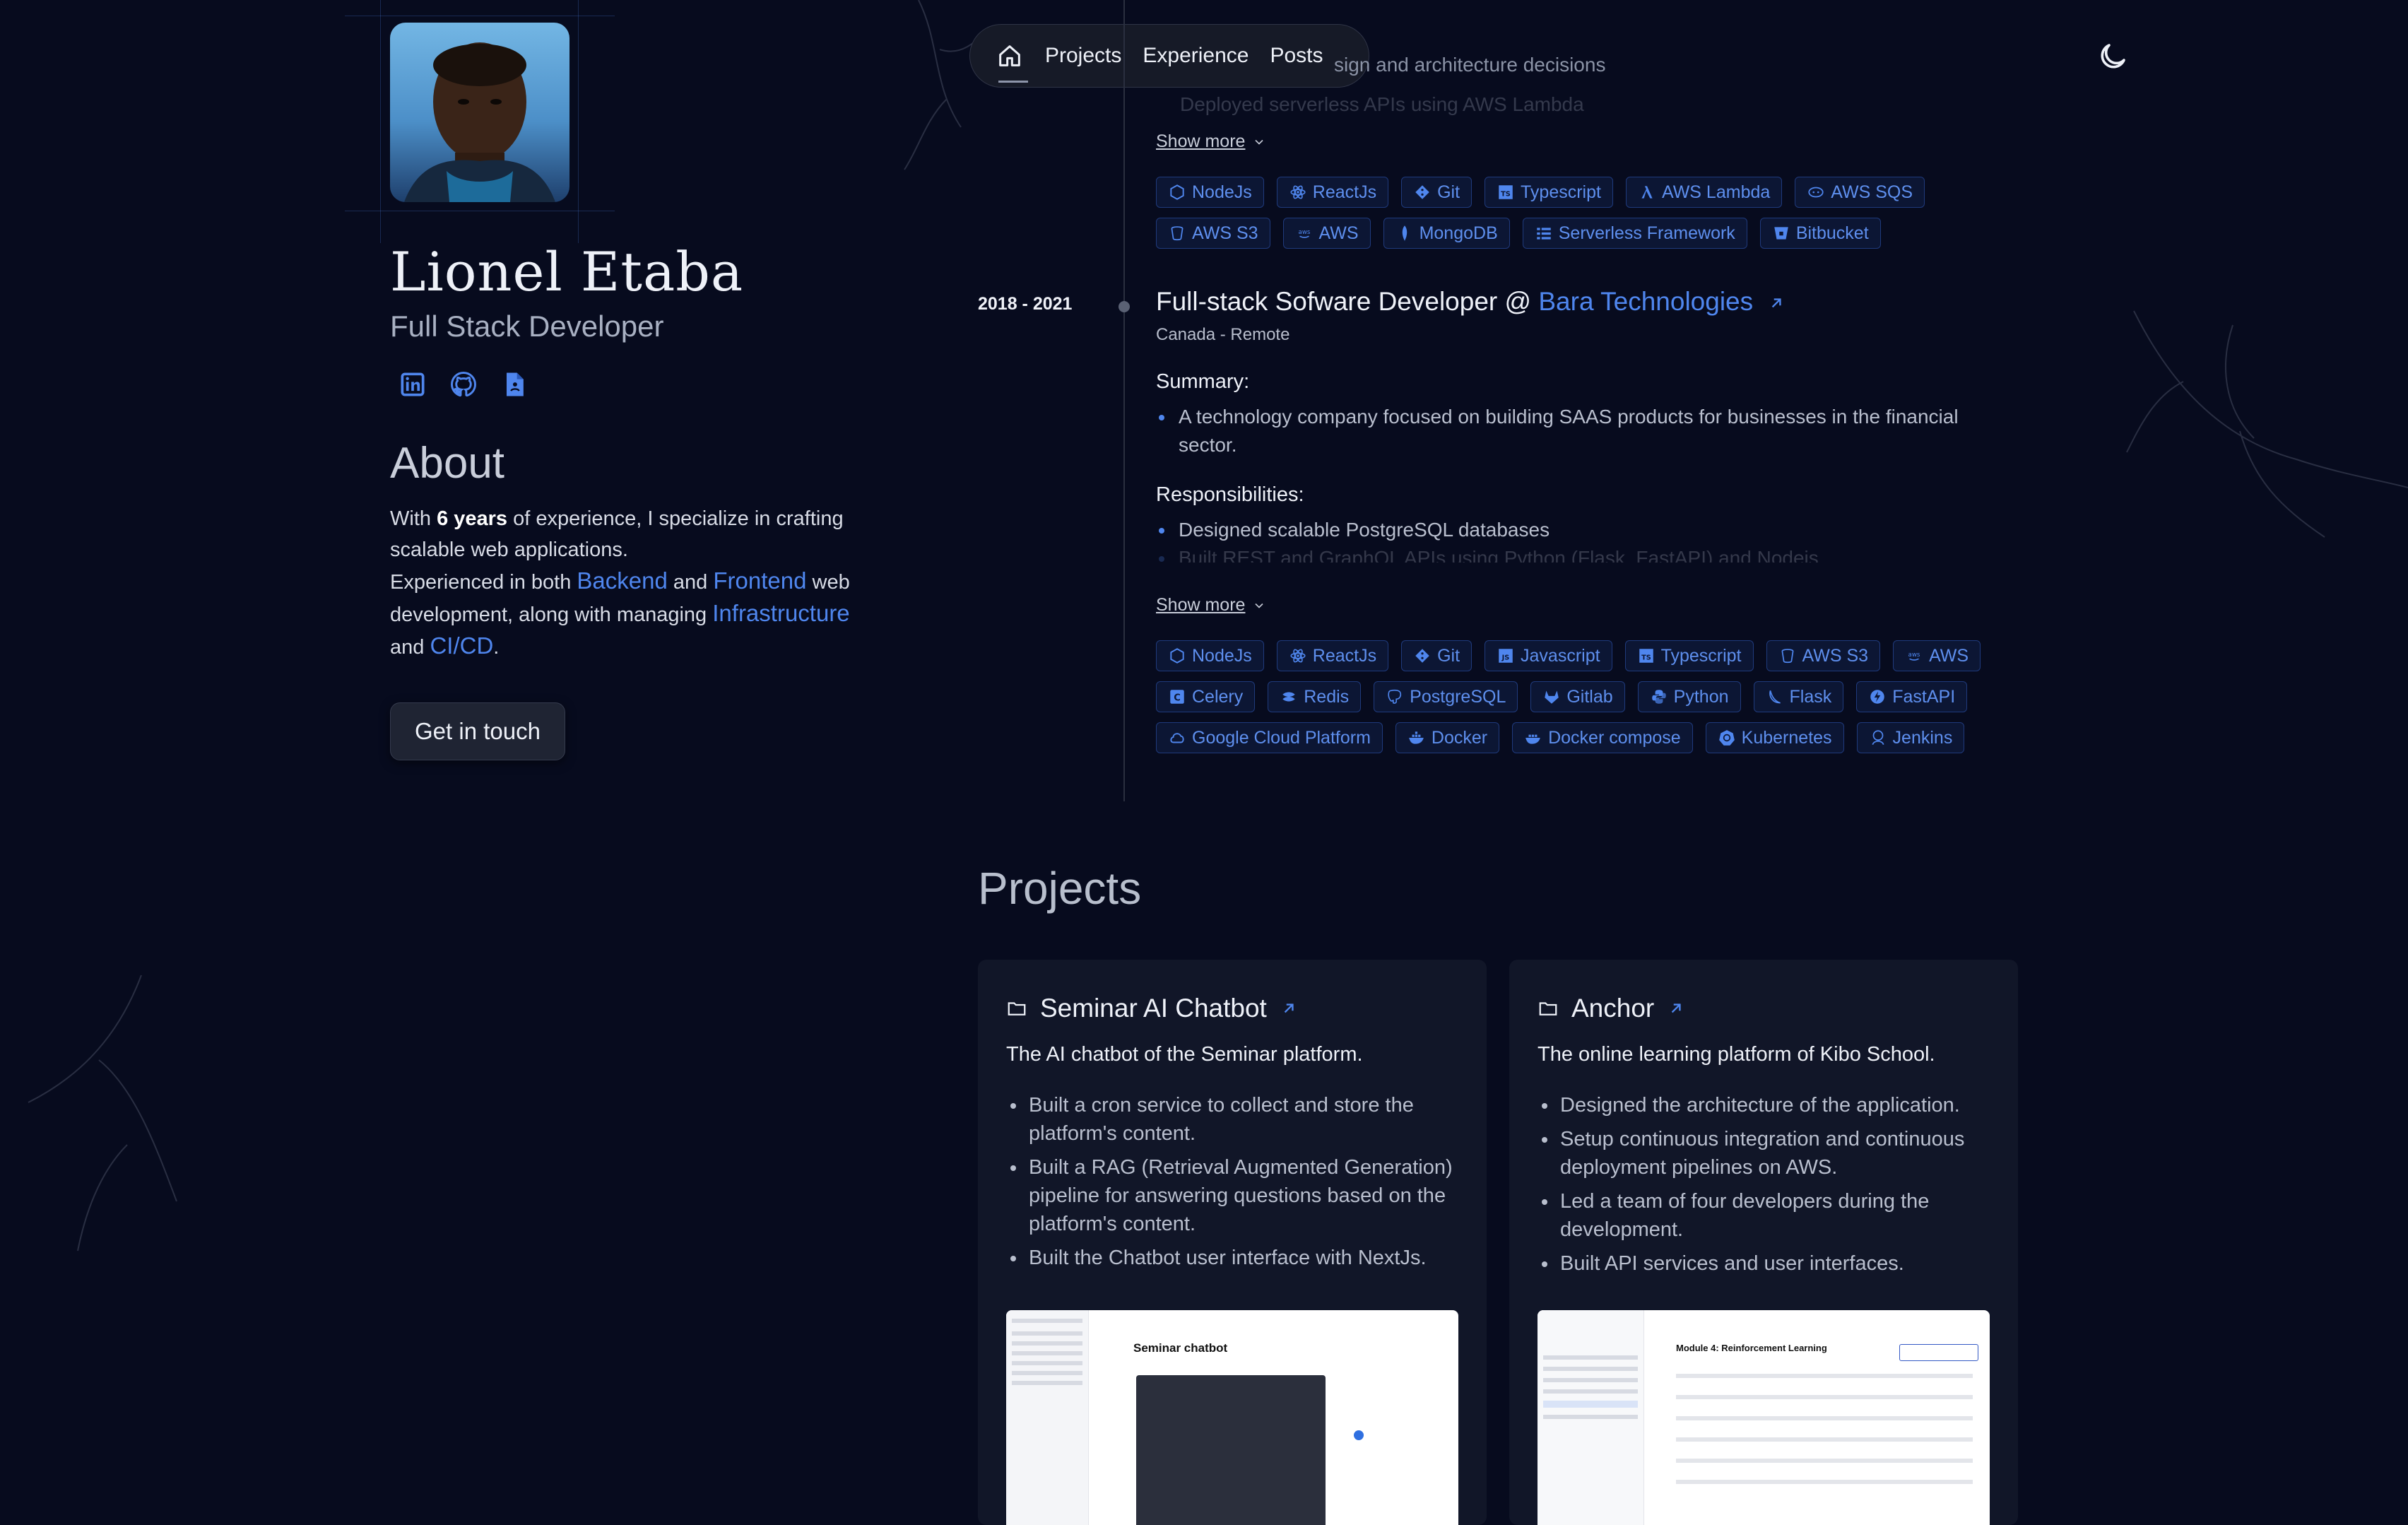 The height and width of the screenshot is (1525, 2408). I want to click on job-location: Canada - Remote, so click(1223, 334).